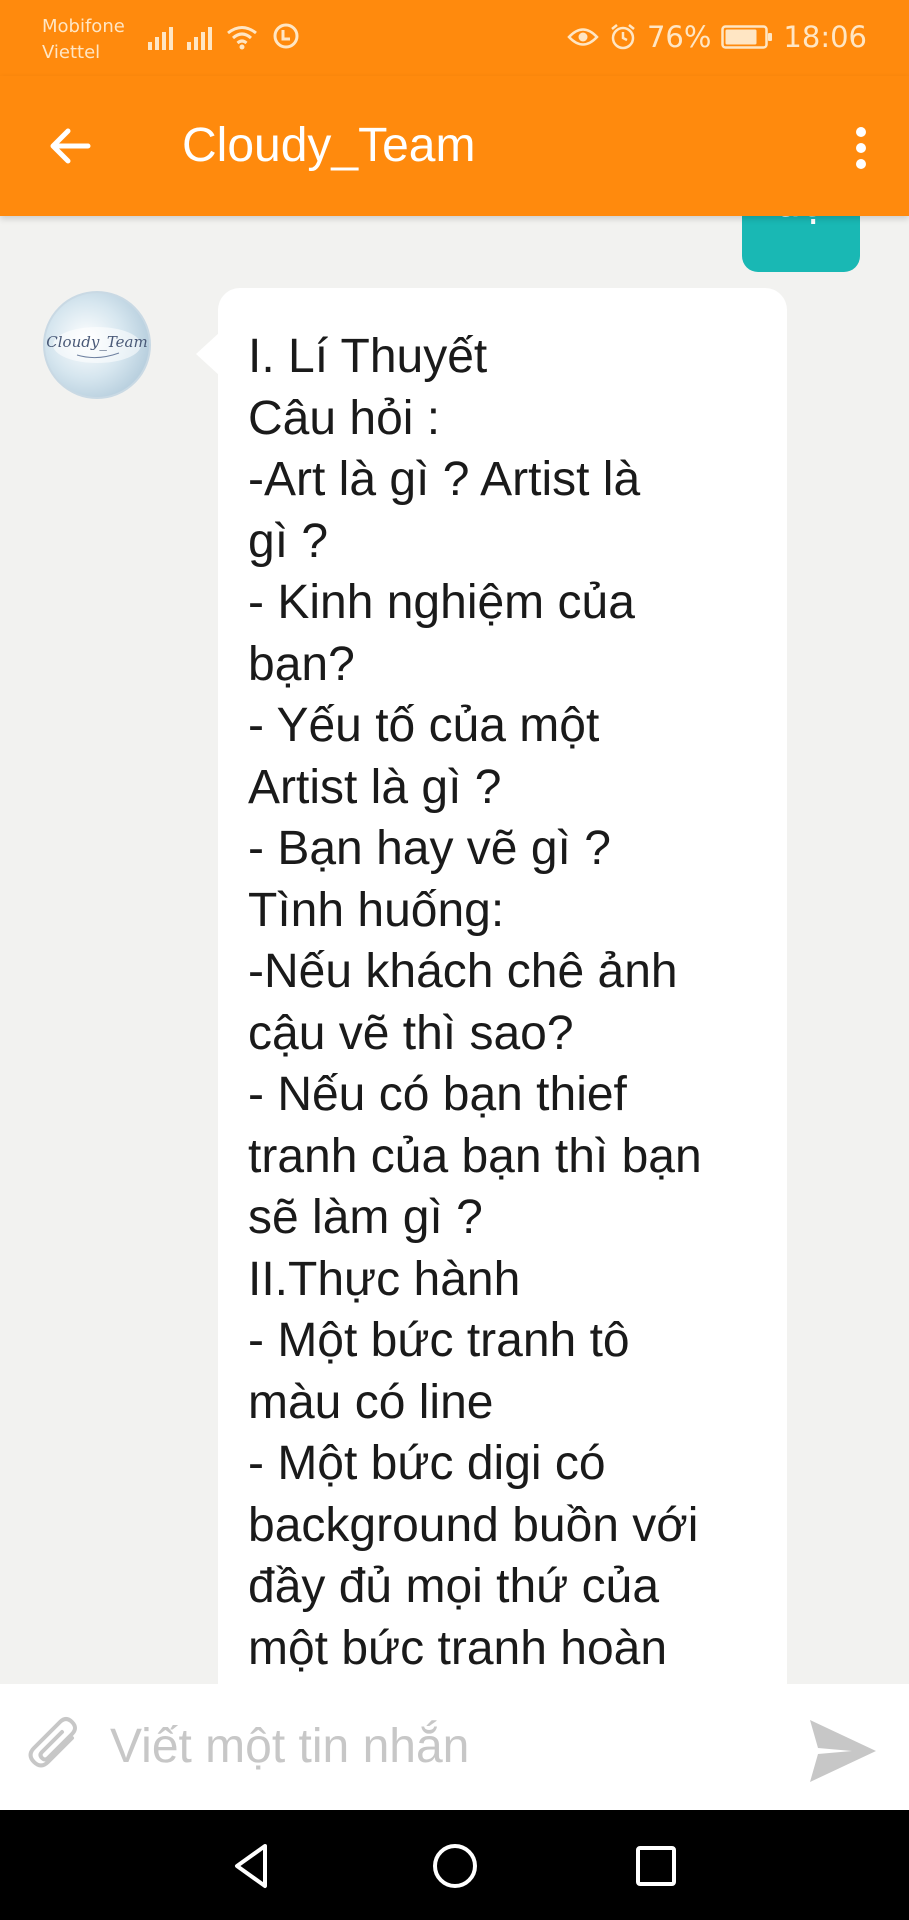  I want to click on chat-title: Cloudy_Team, so click(329, 145).